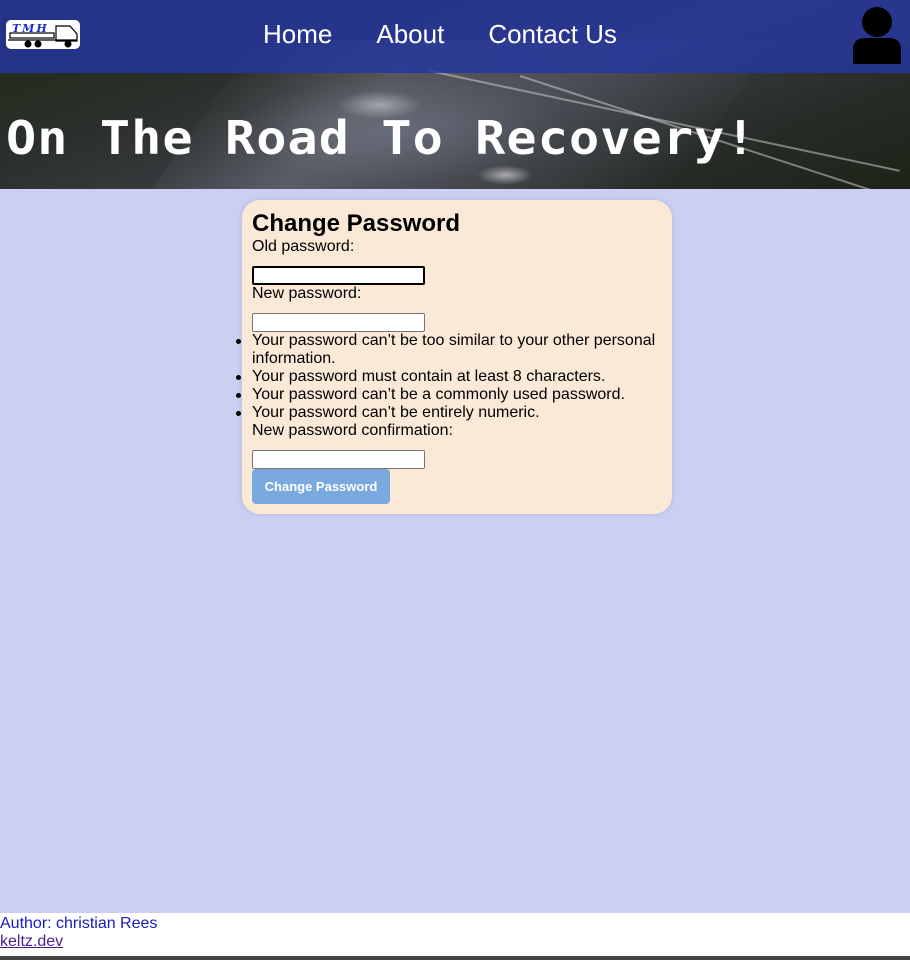 Image resolution: width=910 pixels, height=960 pixels. I want to click on truck-icon, so click(43, 36).